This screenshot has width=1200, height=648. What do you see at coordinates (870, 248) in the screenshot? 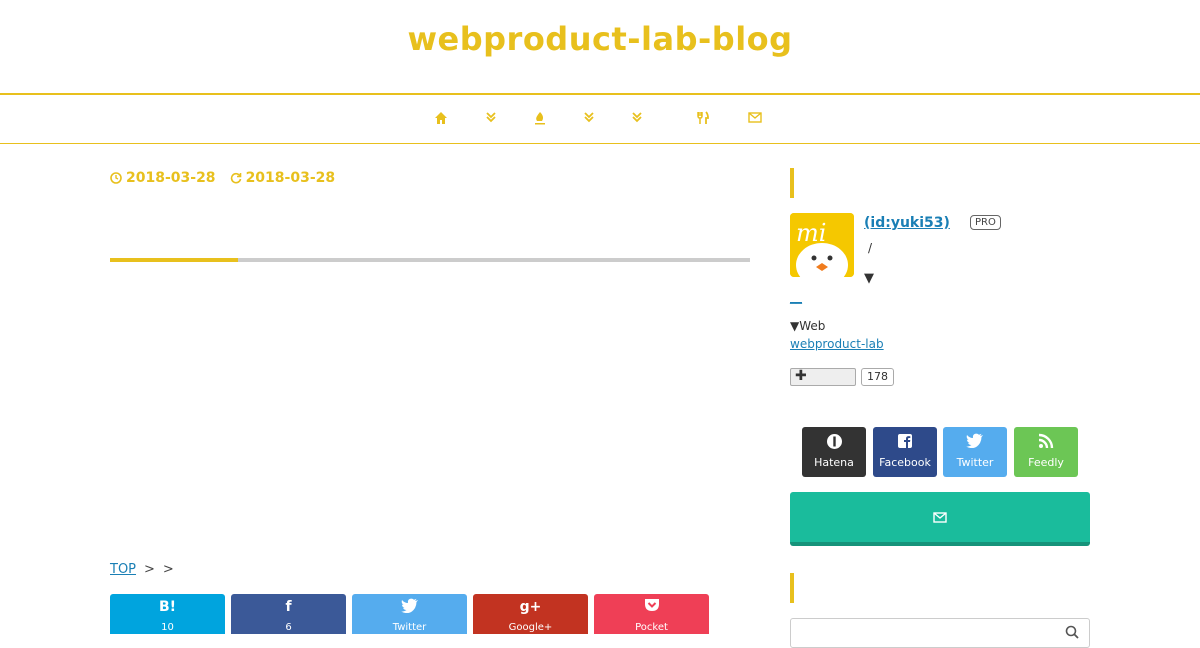
I see `profile-text: /` at bounding box center [870, 248].